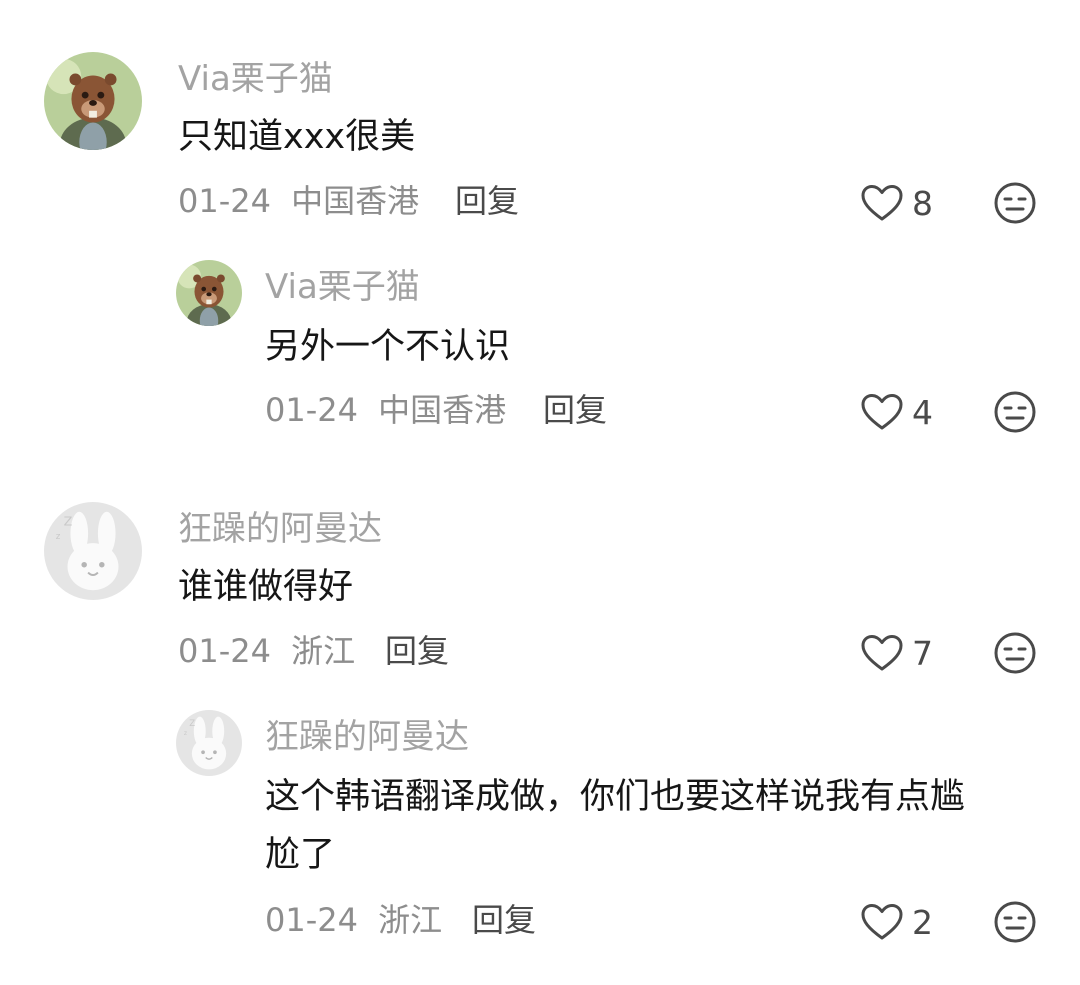 This screenshot has height=985, width=1080. I want to click on comment-text: 另外一个不认识, so click(388, 347).